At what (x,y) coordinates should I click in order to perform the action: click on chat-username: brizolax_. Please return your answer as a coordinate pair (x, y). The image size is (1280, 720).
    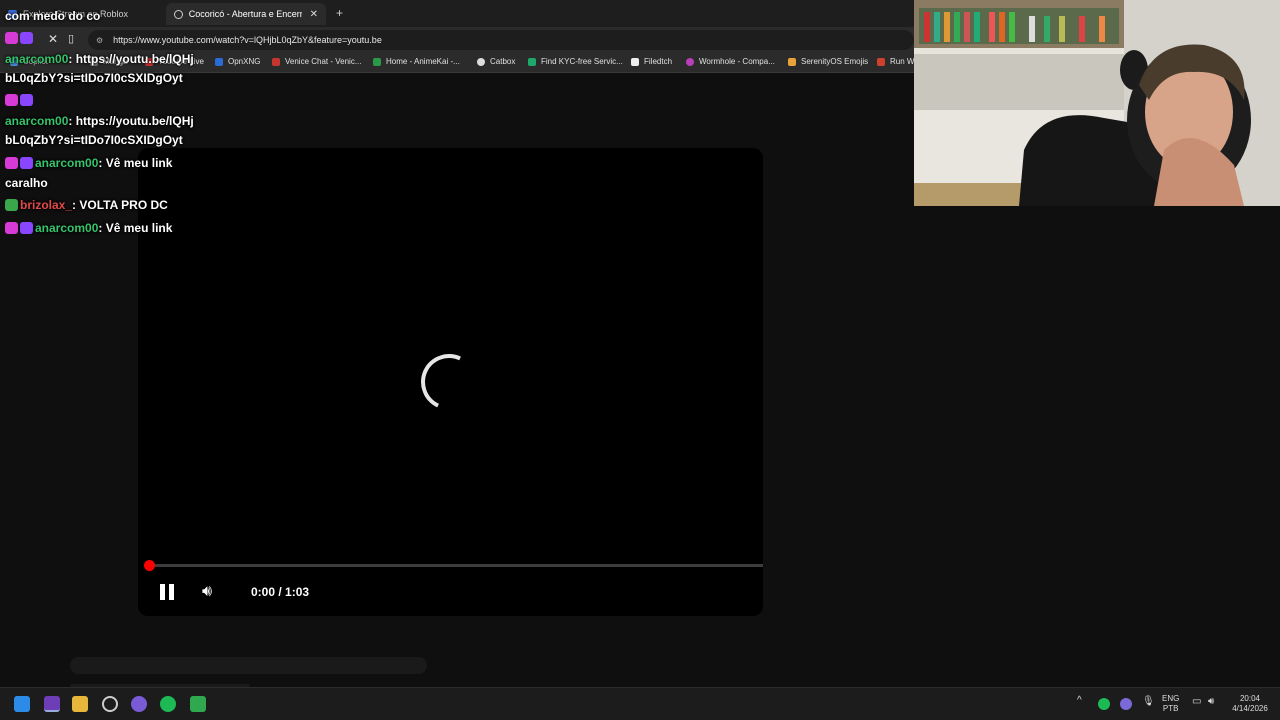
    Looking at the image, I should click on (46, 205).